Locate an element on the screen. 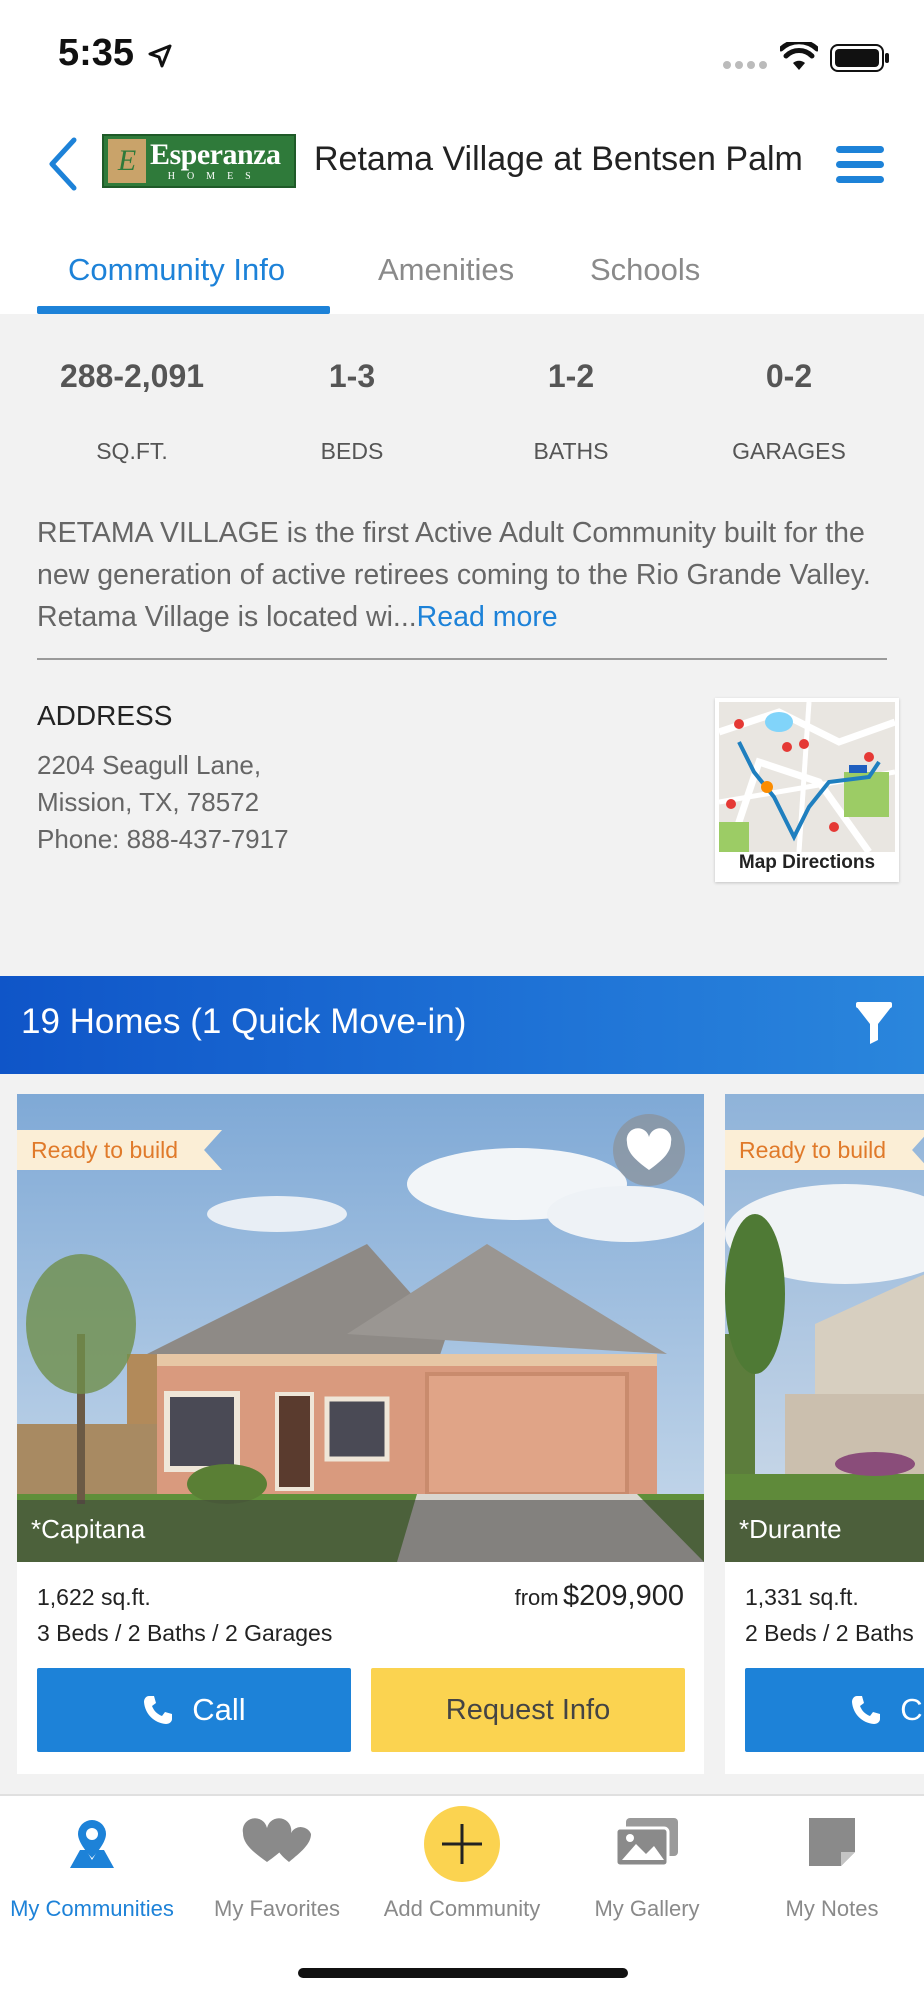 The width and height of the screenshot is (924, 2002). stat-label: BEDS is located at coordinates (352, 451).